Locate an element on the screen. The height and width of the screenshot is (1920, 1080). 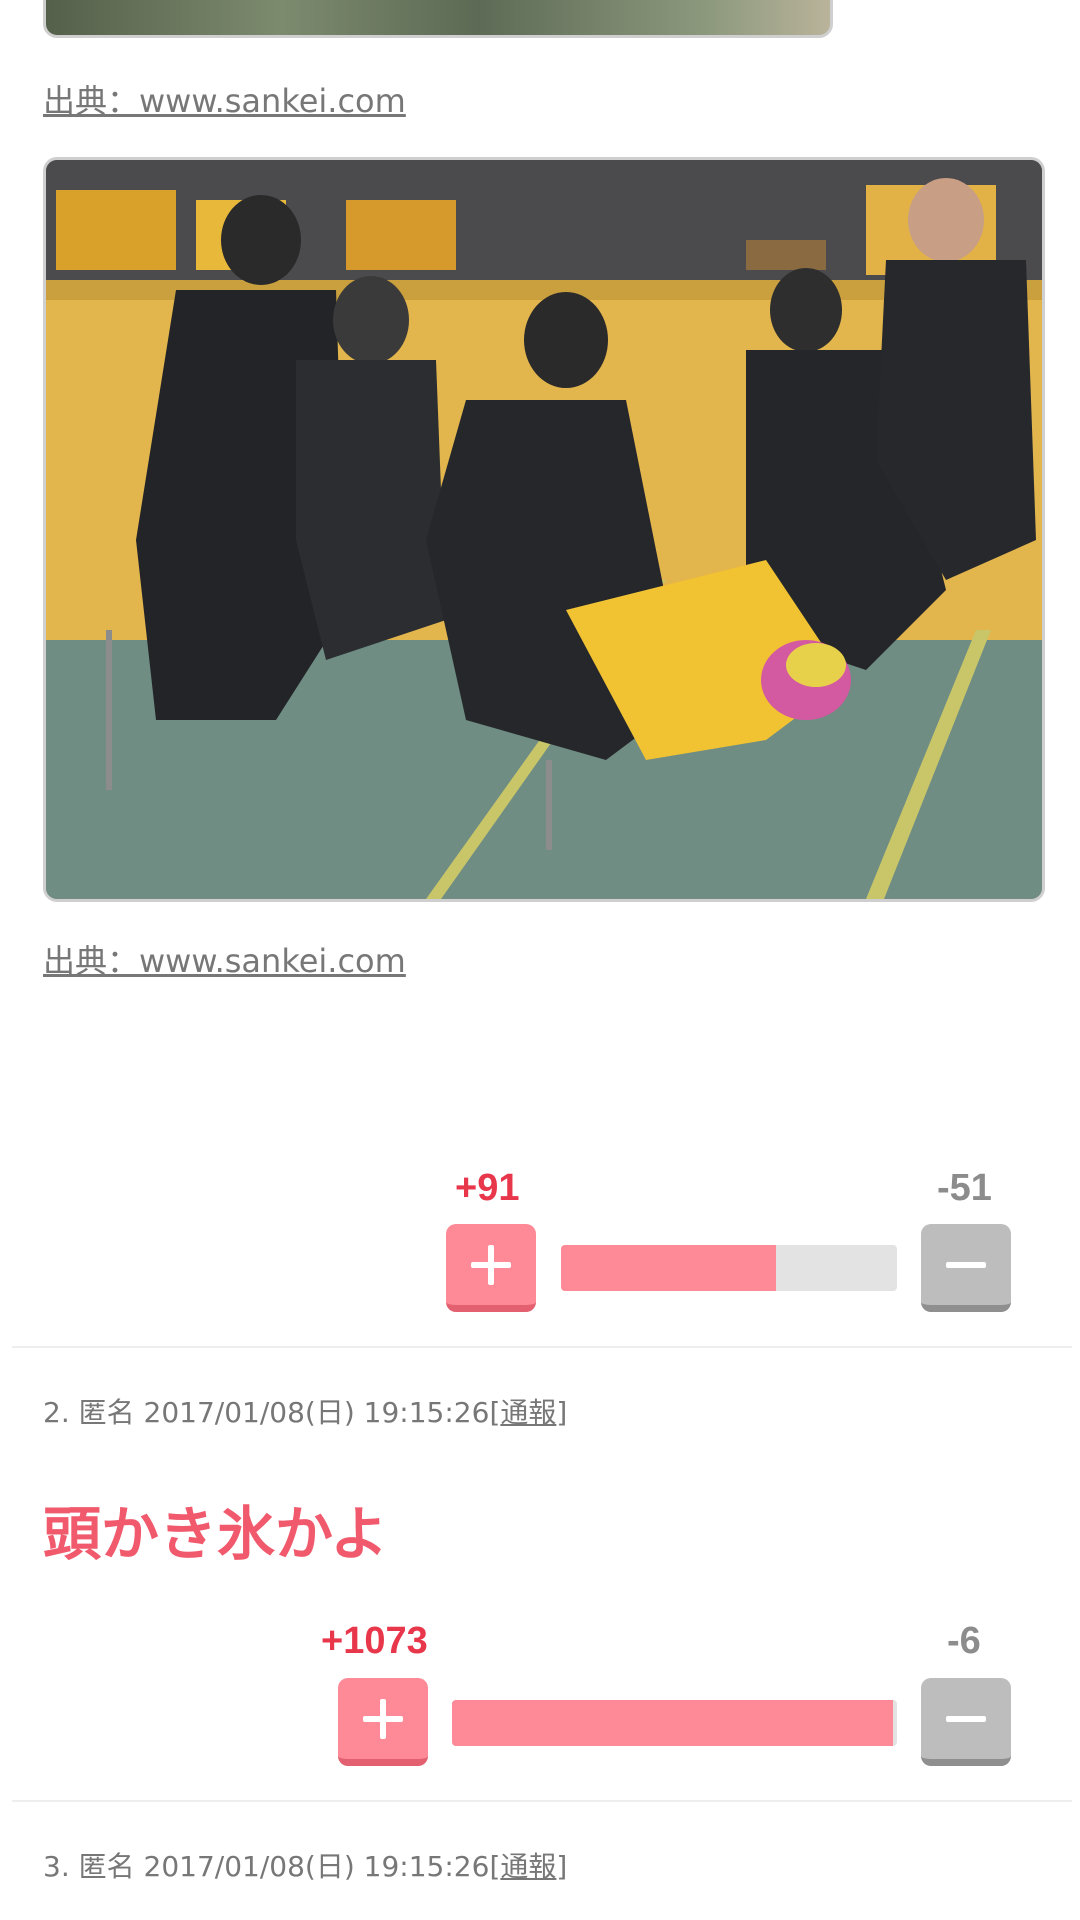
plus-vote-count: +91 is located at coordinates (487, 1188).